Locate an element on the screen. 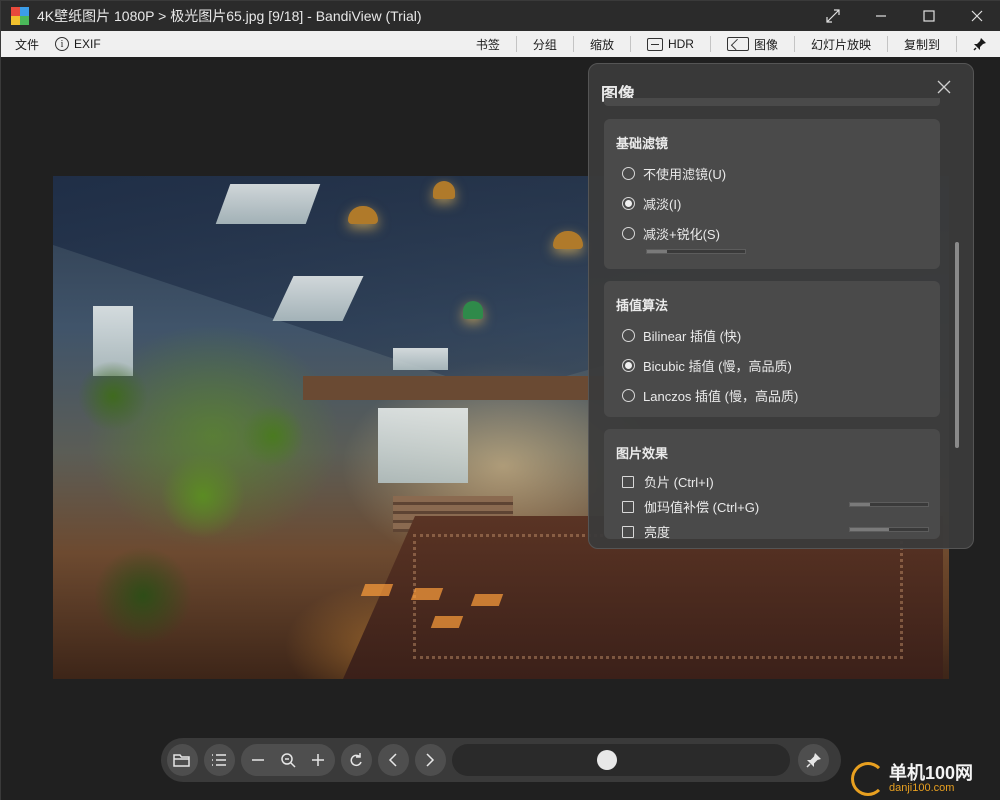 This screenshot has width=1000, height=800. menu-group: 分组 is located at coordinates (545, 44).